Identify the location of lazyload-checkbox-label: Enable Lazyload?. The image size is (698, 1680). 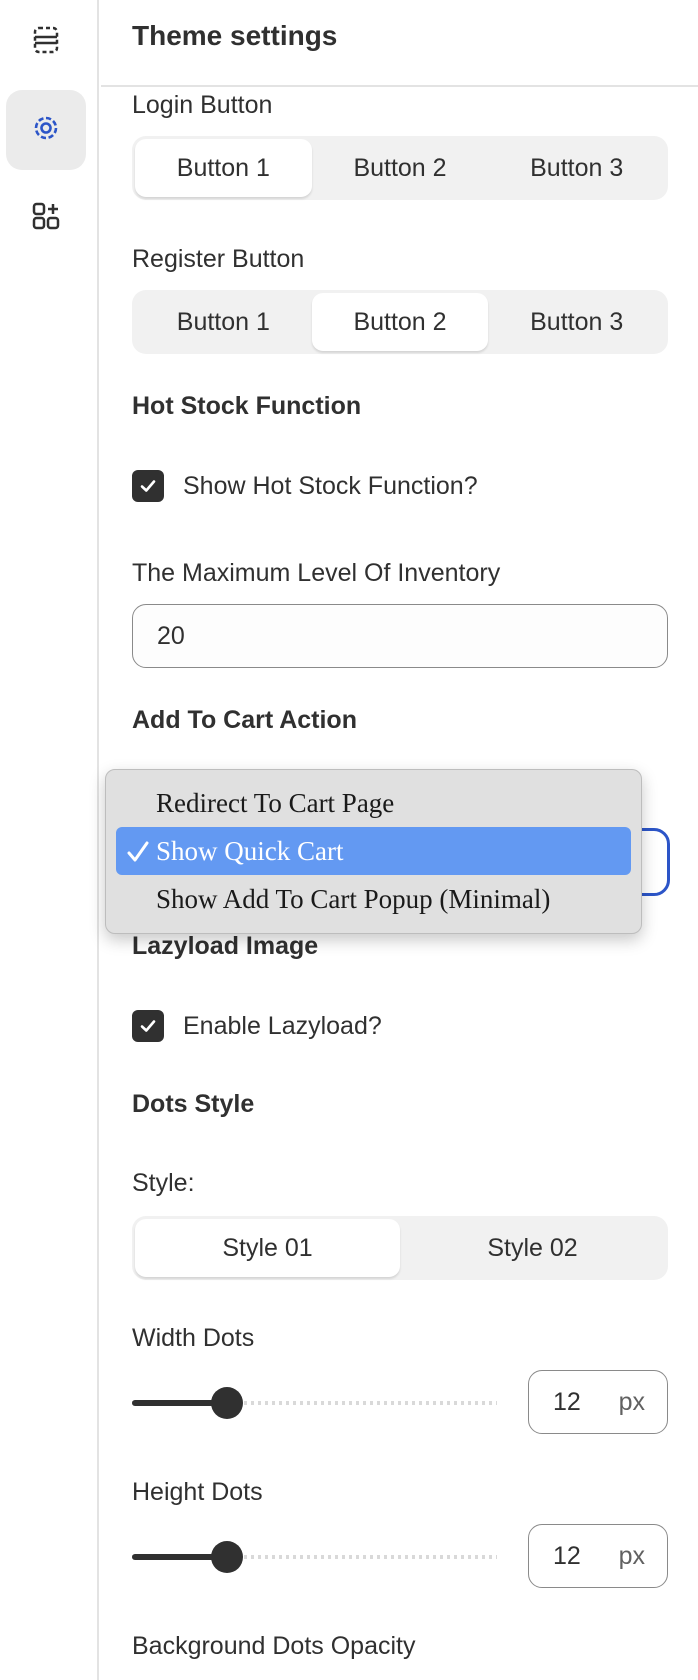
(282, 1025).